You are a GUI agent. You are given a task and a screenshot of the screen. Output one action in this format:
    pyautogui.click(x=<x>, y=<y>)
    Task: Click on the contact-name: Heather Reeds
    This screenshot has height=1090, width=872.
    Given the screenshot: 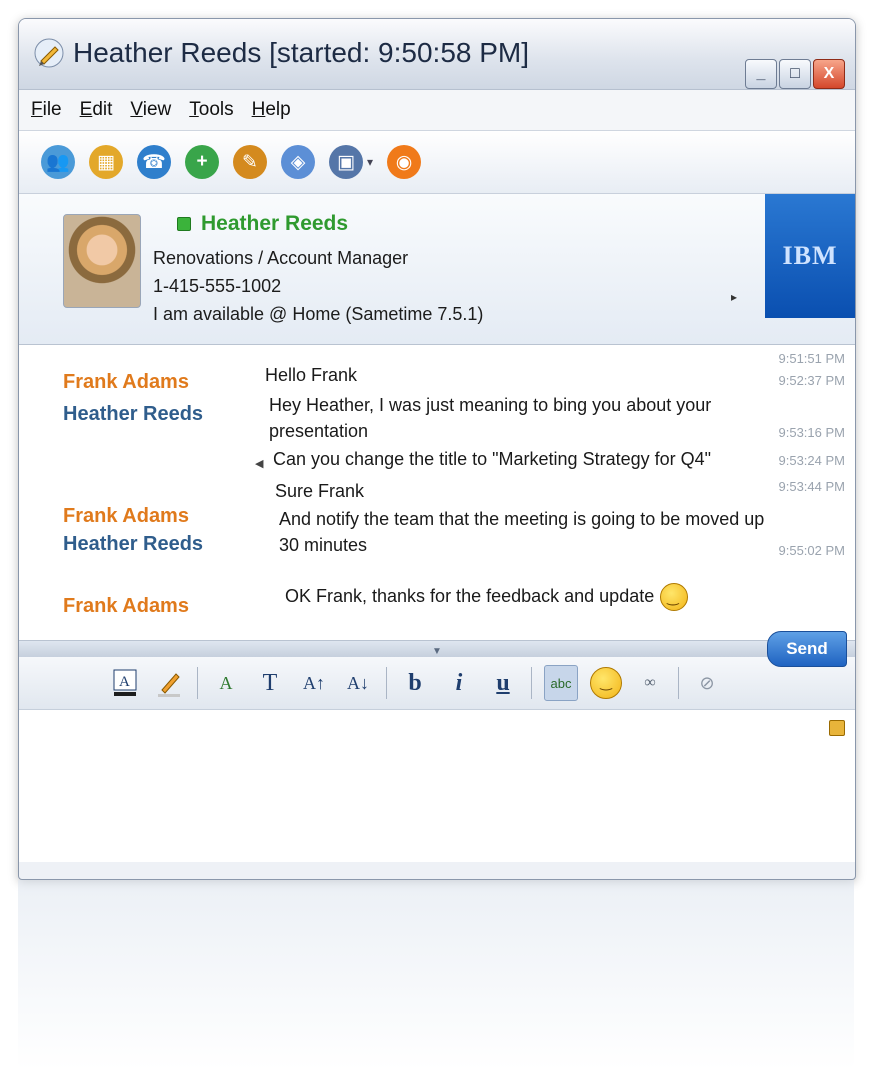 What is the action you would take?
    pyautogui.click(x=262, y=224)
    